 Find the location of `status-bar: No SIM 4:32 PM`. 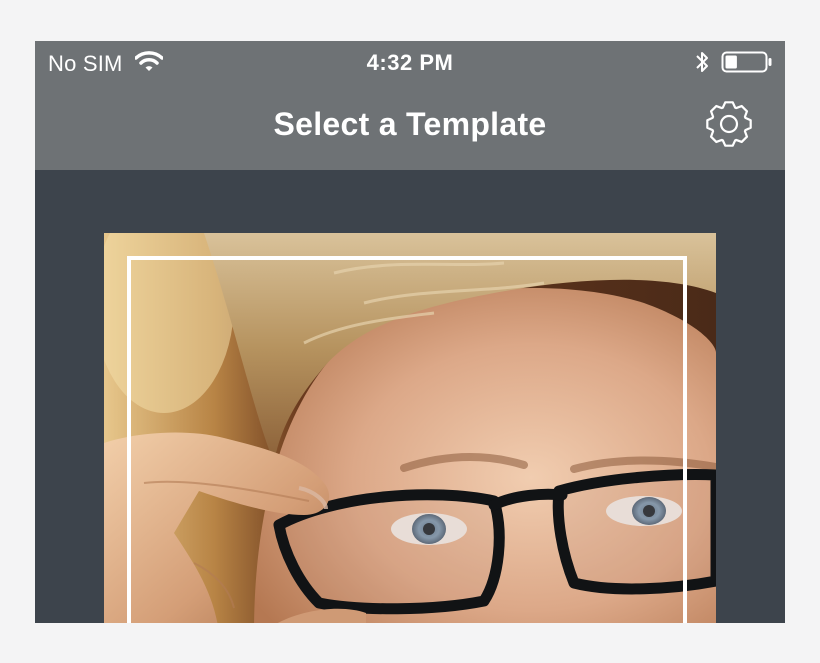

status-bar: No SIM 4:32 PM is located at coordinates (410, 61).